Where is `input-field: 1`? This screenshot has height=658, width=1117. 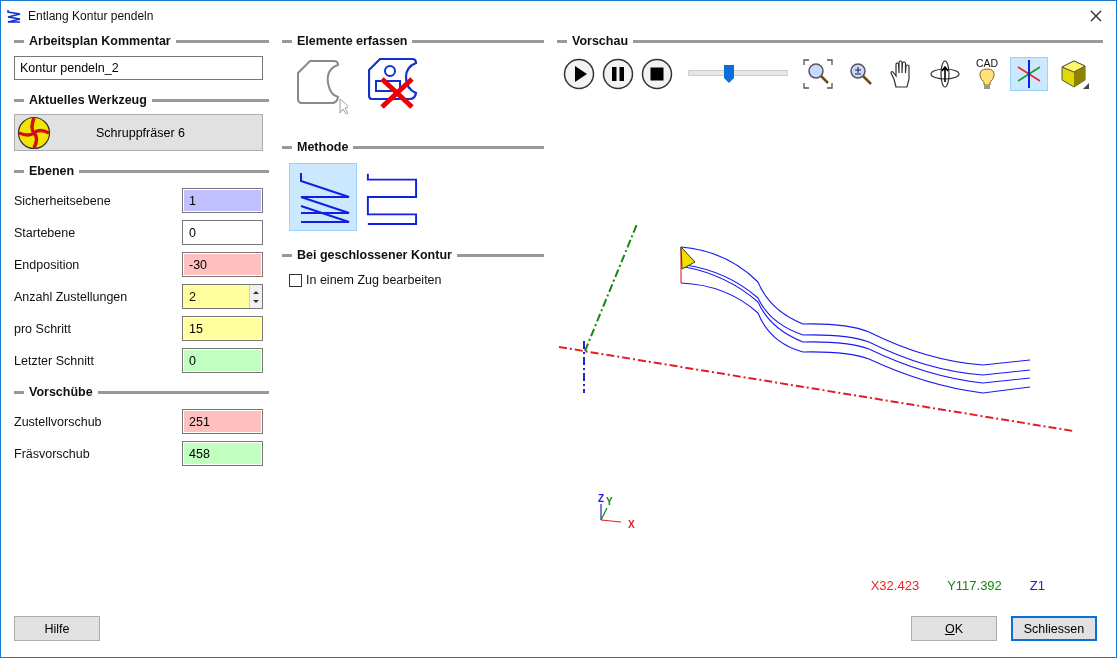 input-field: 1 is located at coordinates (222, 200).